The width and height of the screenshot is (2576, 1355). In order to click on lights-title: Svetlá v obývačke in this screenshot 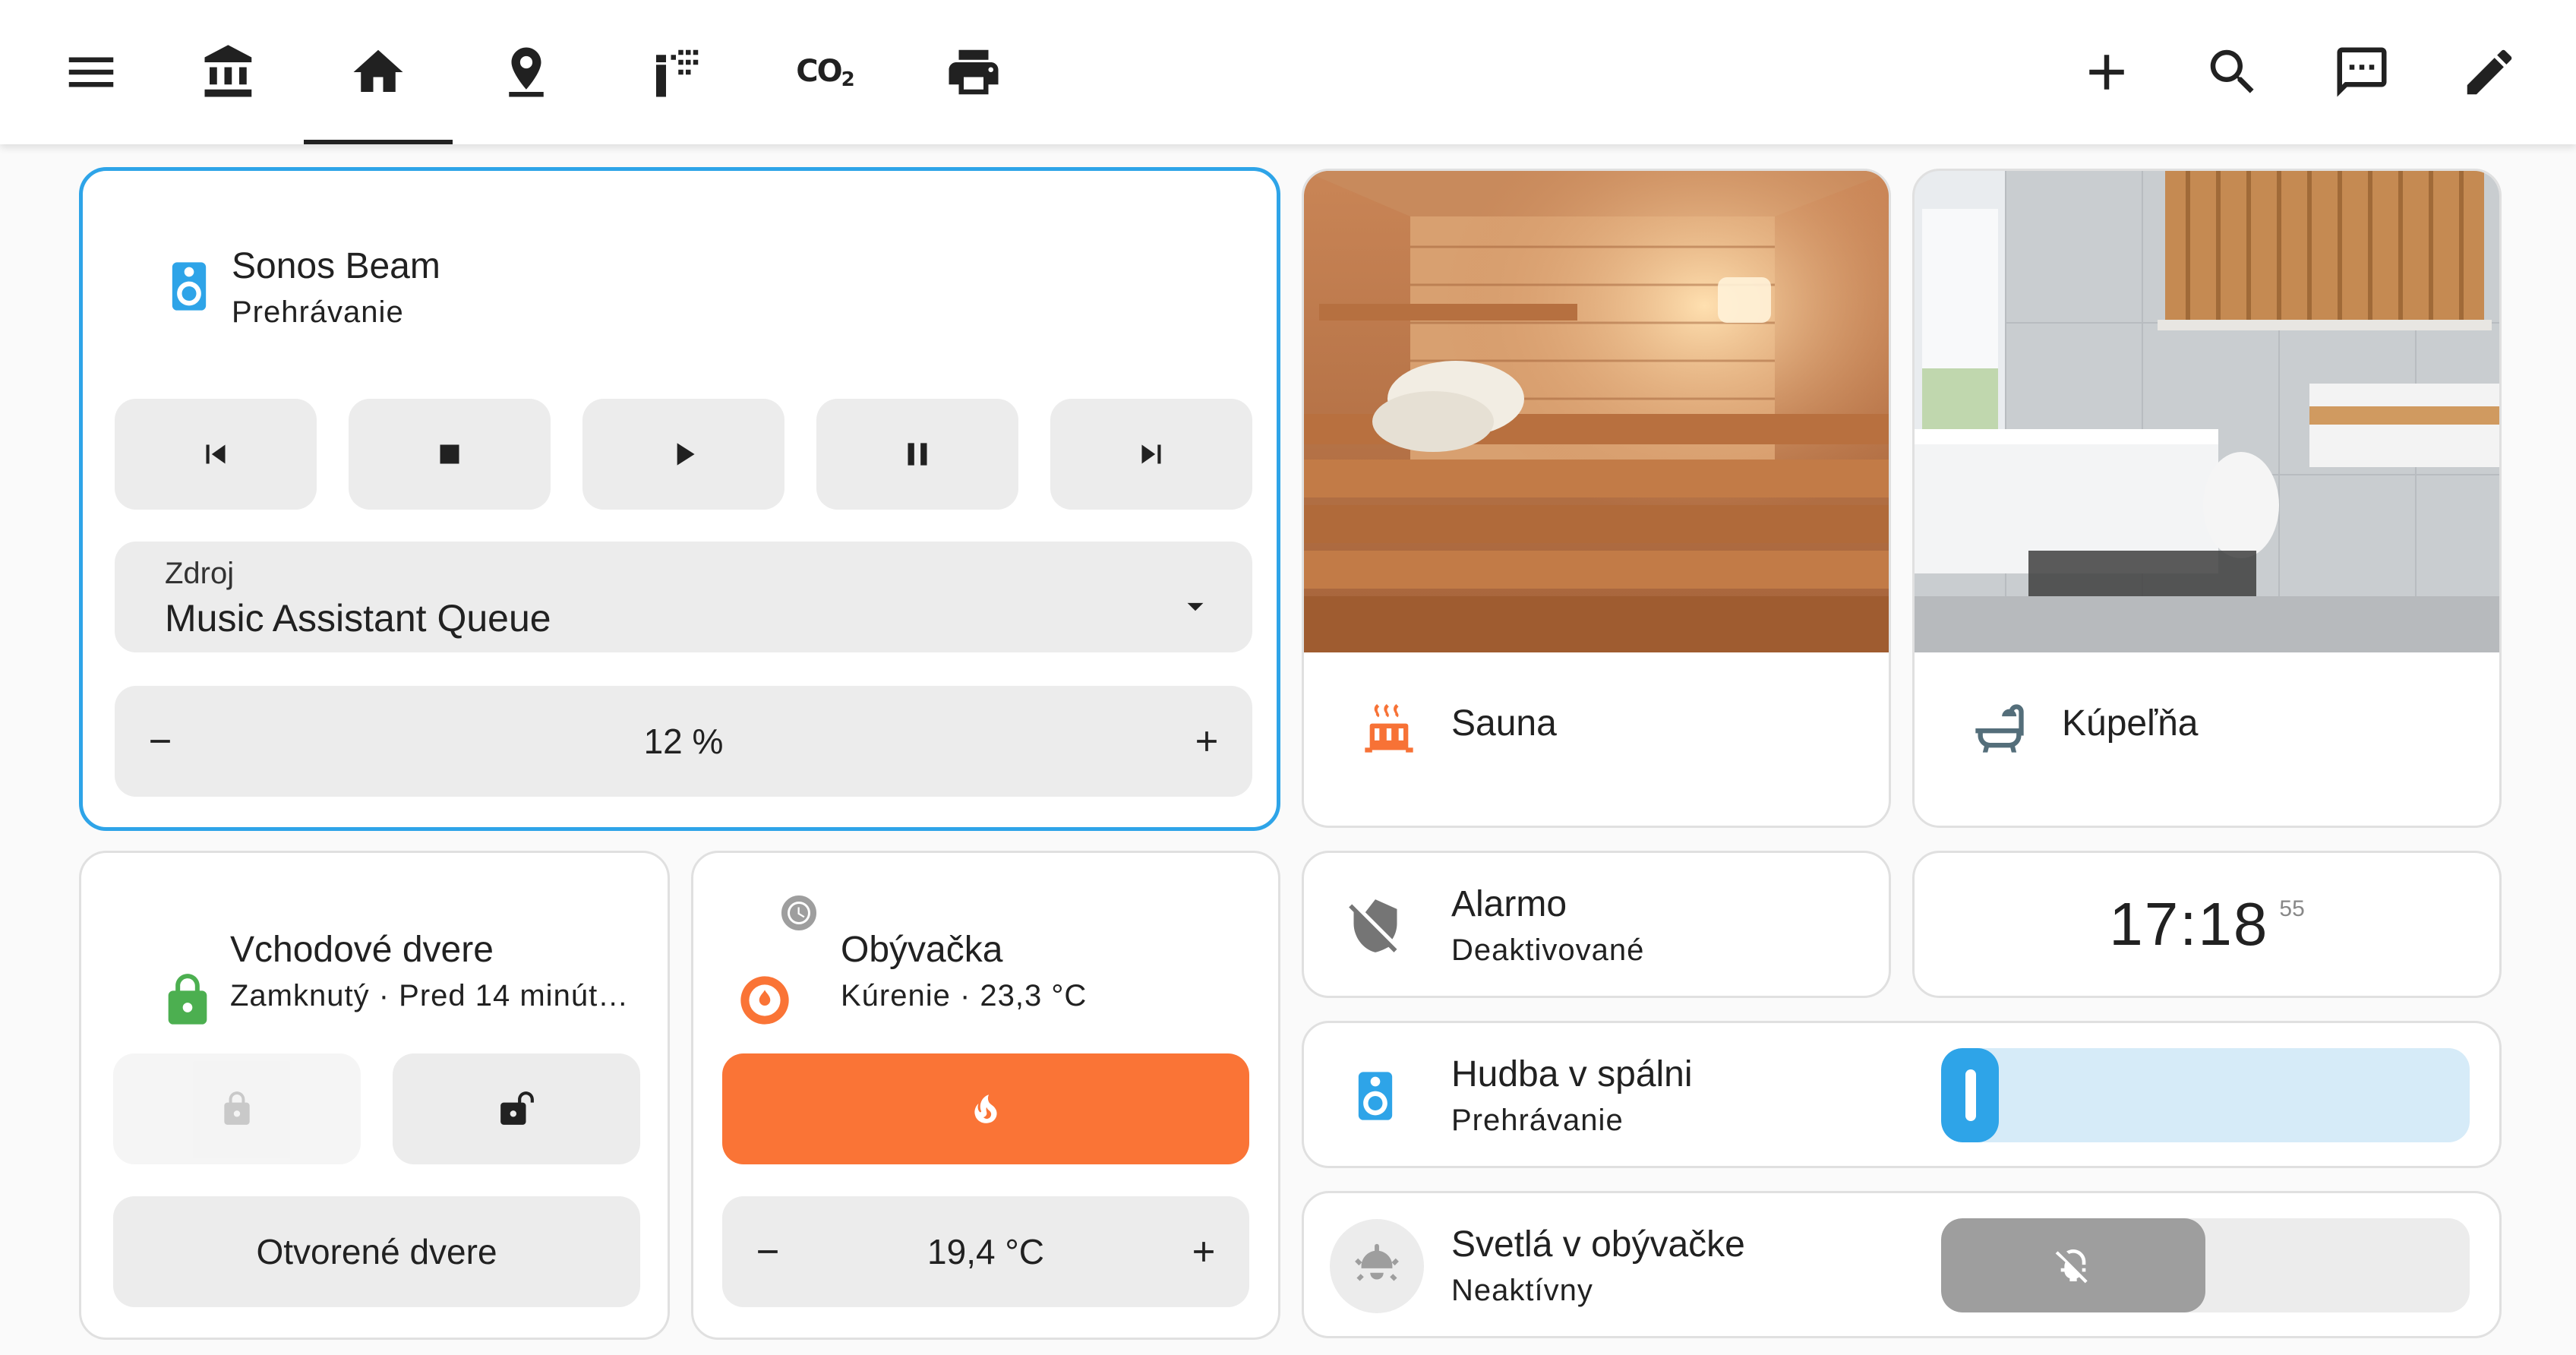, I will do `click(1598, 1244)`.